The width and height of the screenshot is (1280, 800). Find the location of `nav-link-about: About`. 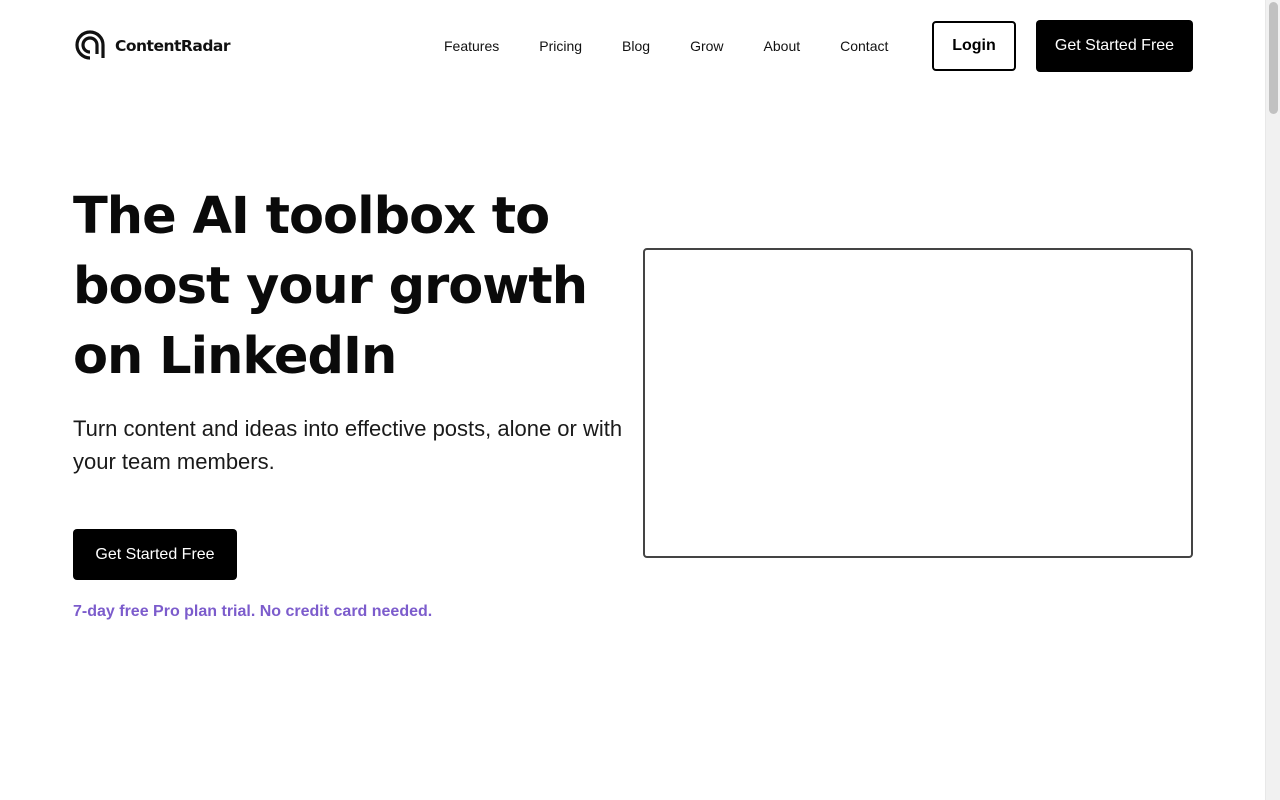

nav-link-about: About is located at coordinates (782, 46).